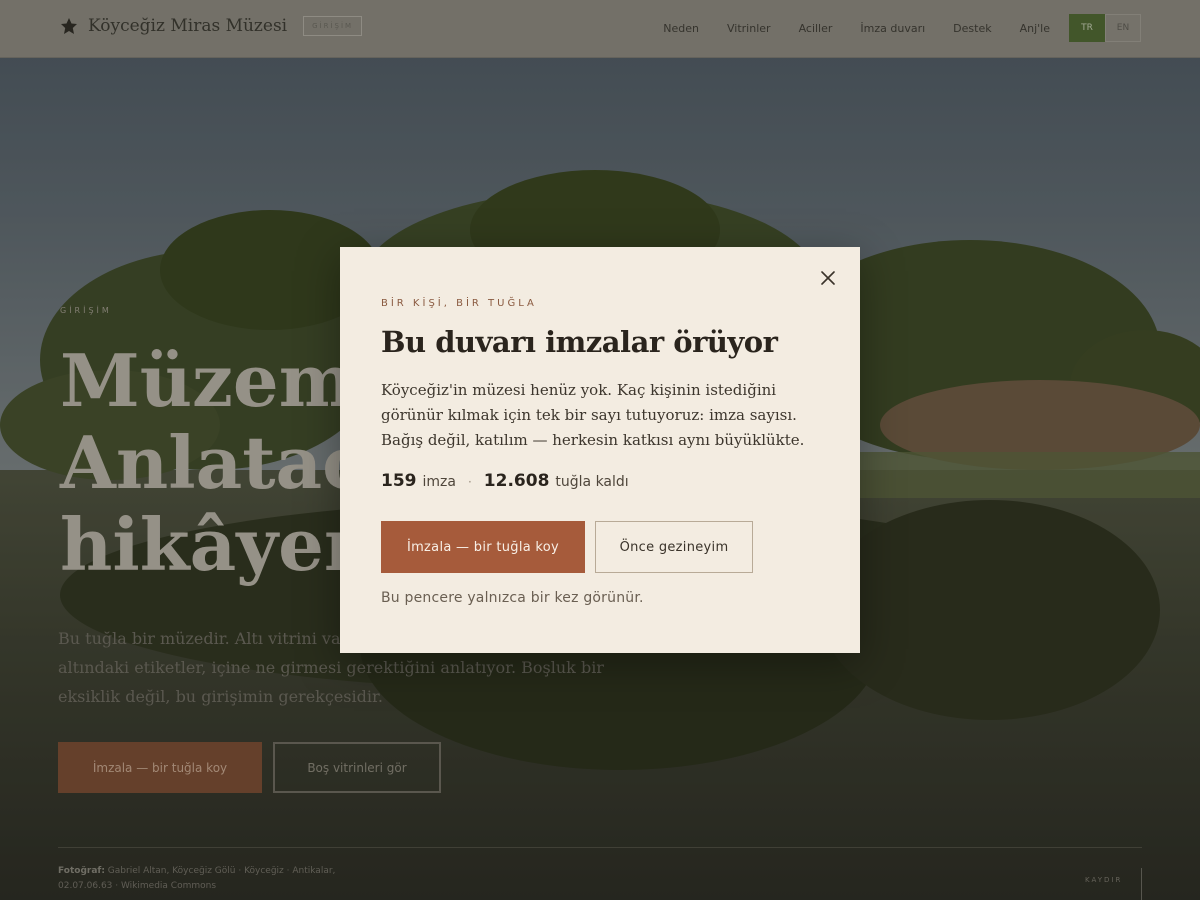 The height and width of the screenshot is (900, 1200). I want to click on signature-count: 159, so click(399, 481).